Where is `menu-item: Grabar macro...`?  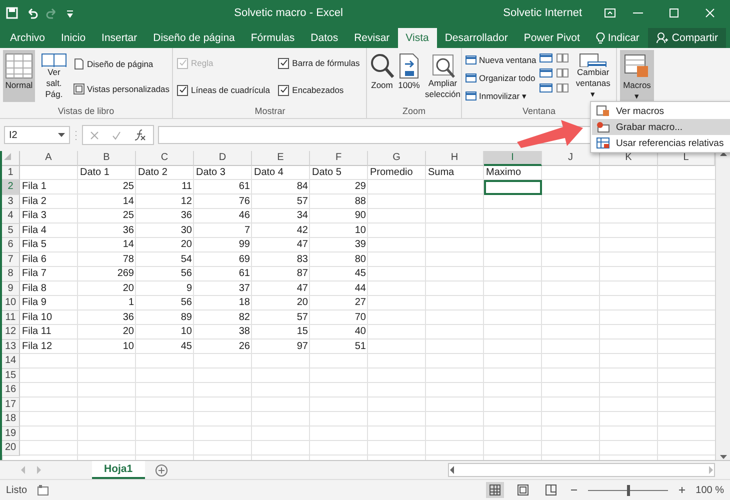 menu-item: Grabar macro... is located at coordinates (661, 127).